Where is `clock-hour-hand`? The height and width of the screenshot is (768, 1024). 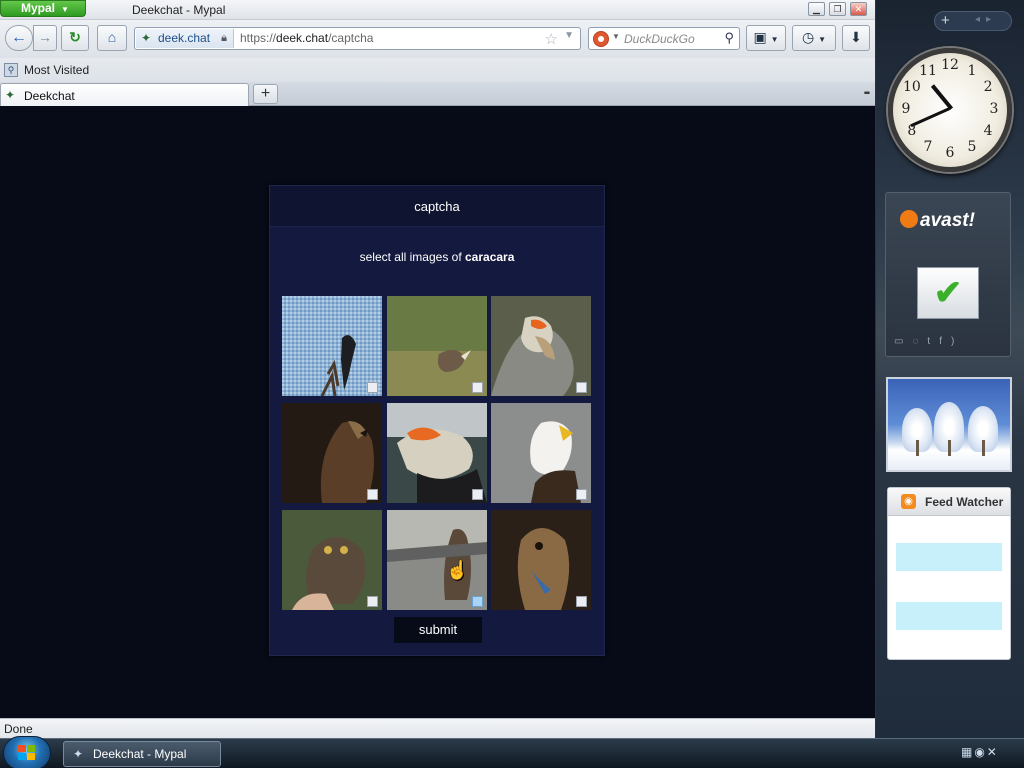 clock-hour-hand is located at coordinates (942, 97).